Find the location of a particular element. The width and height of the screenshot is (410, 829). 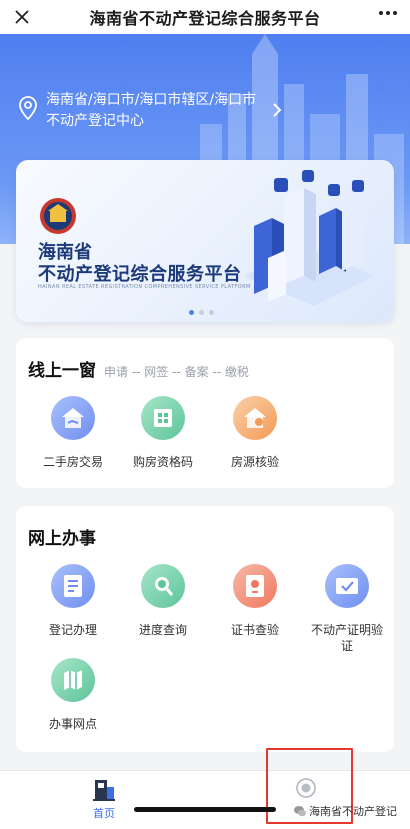

online-service-header: 网上办事 is located at coordinates (62, 536).